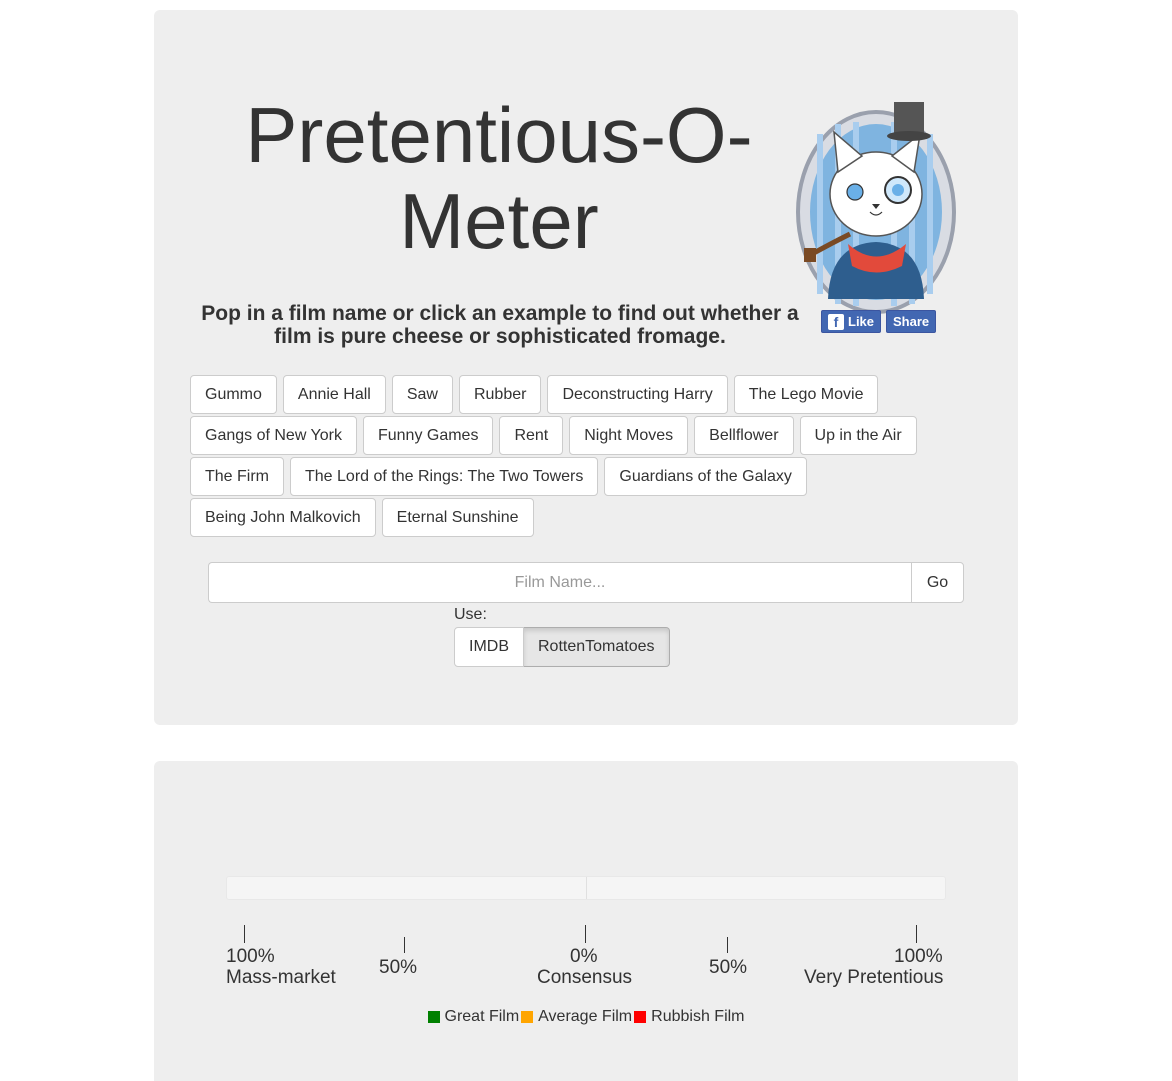 Image resolution: width=1172 pixels, height=1081 pixels. I want to click on example-film-button: Being John Malkovich, so click(283, 517).